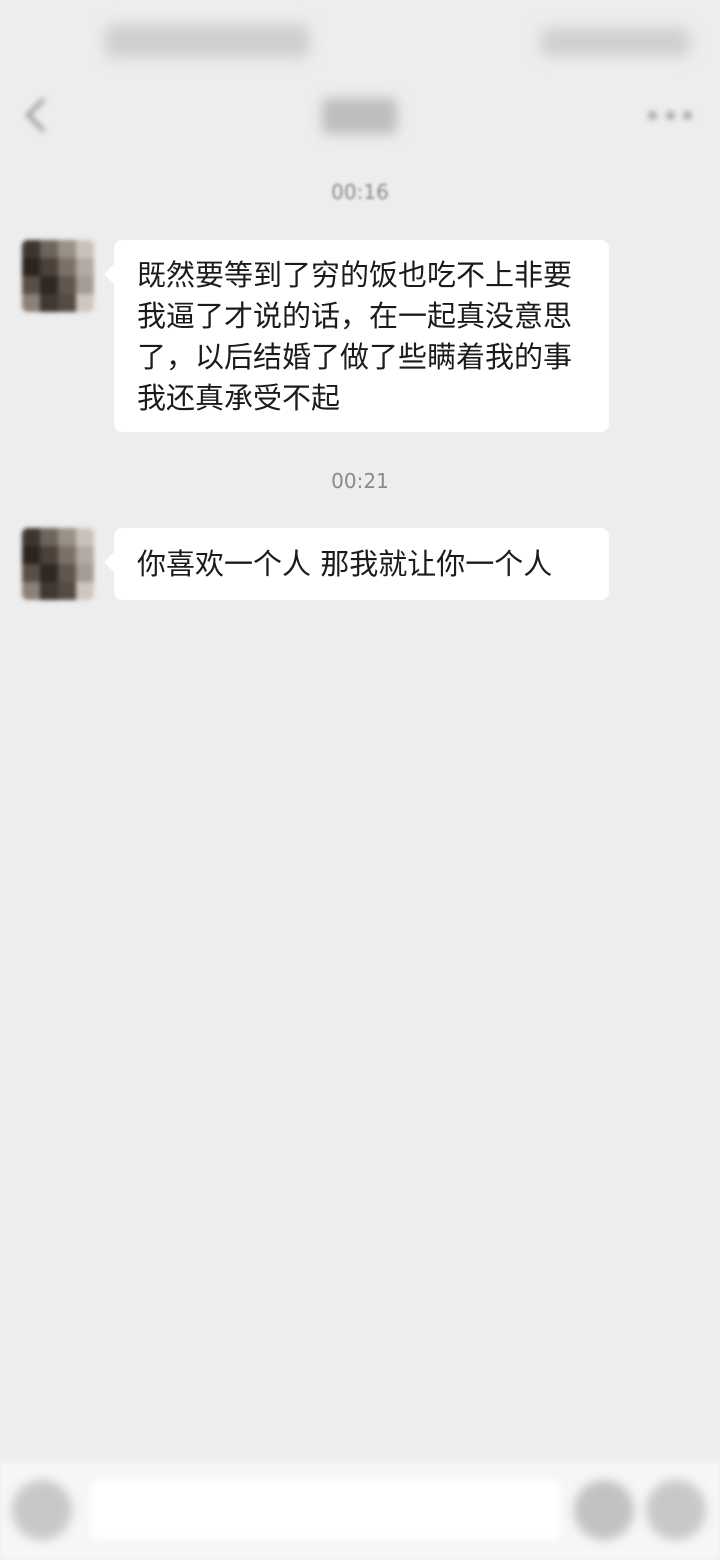  I want to click on more-dots-icon, so click(670, 115).